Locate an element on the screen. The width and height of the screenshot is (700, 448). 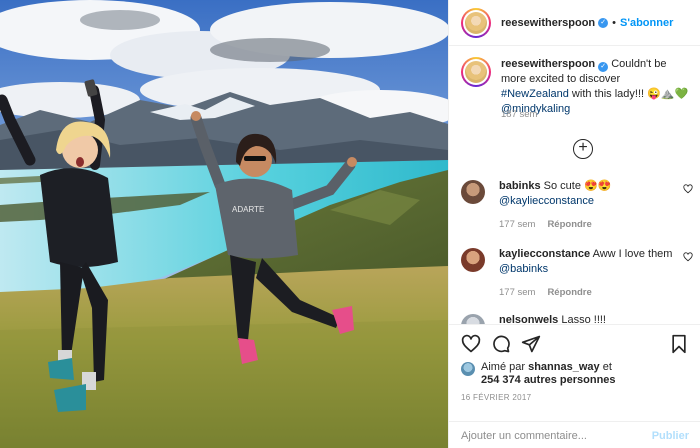
comment-mention: @kayliecconstance is located at coordinates (546, 201).